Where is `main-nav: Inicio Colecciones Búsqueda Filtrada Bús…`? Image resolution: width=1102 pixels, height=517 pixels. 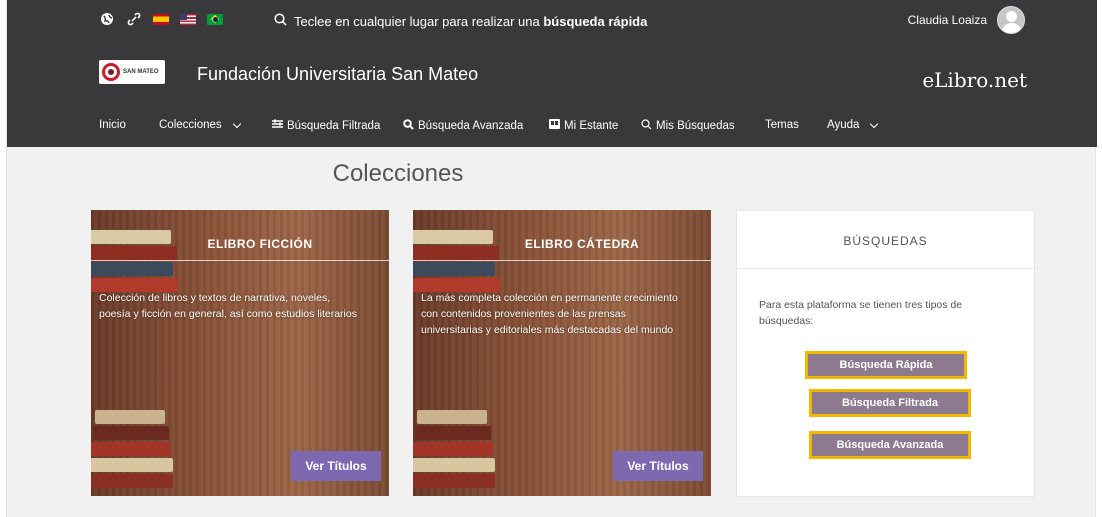 main-nav: Inicio Colecciones Búsqueda Filtrada Bús… is located at coordinates (552, 126).